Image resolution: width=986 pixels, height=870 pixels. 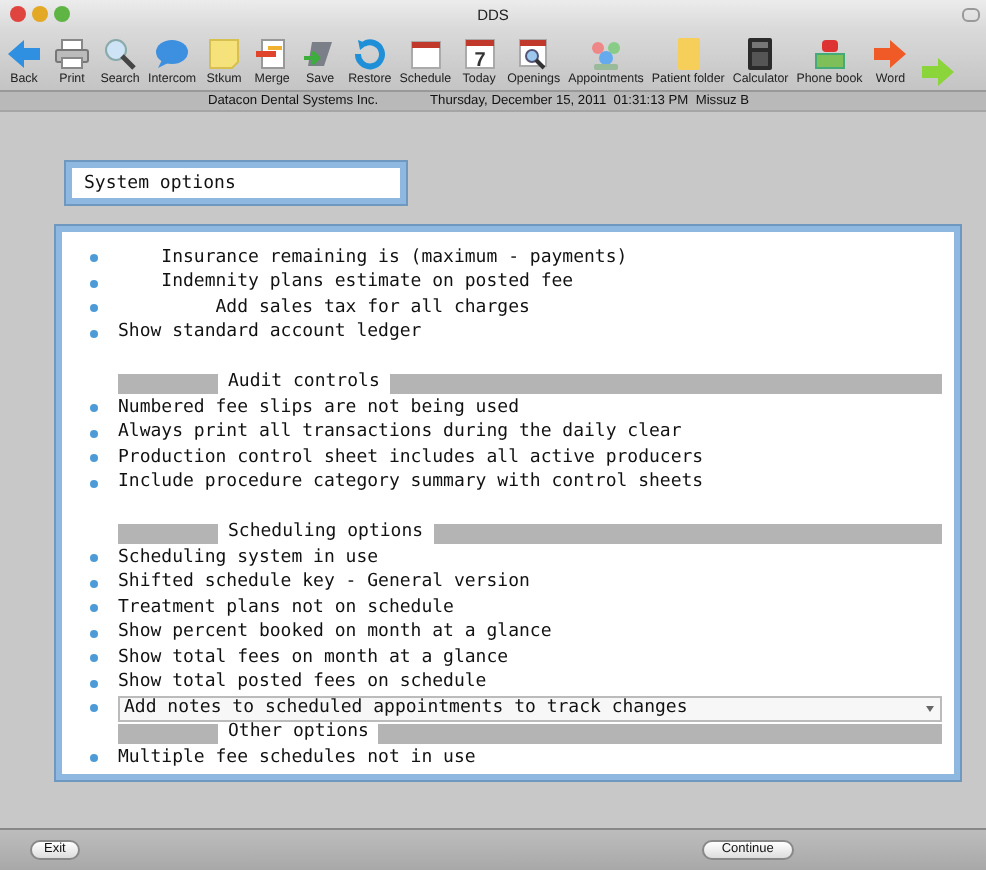 What do you see at coordinates (479, 60) in the screenshot?
I see `calendar-day-number: 7` at bounding box center [479, 60].